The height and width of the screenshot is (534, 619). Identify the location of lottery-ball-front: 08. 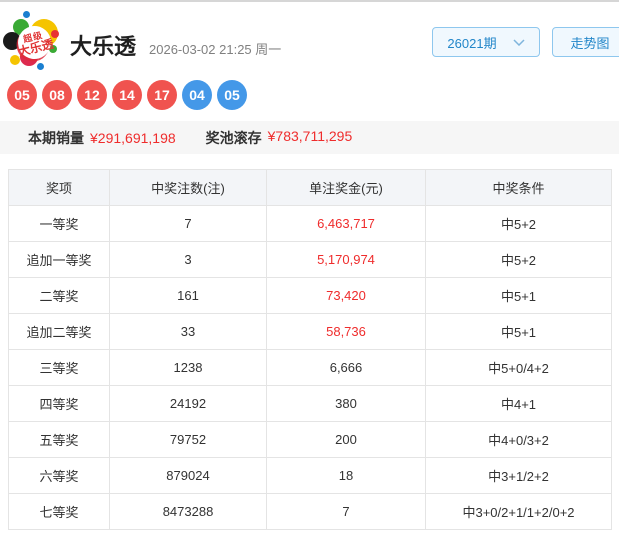
(57, 95).